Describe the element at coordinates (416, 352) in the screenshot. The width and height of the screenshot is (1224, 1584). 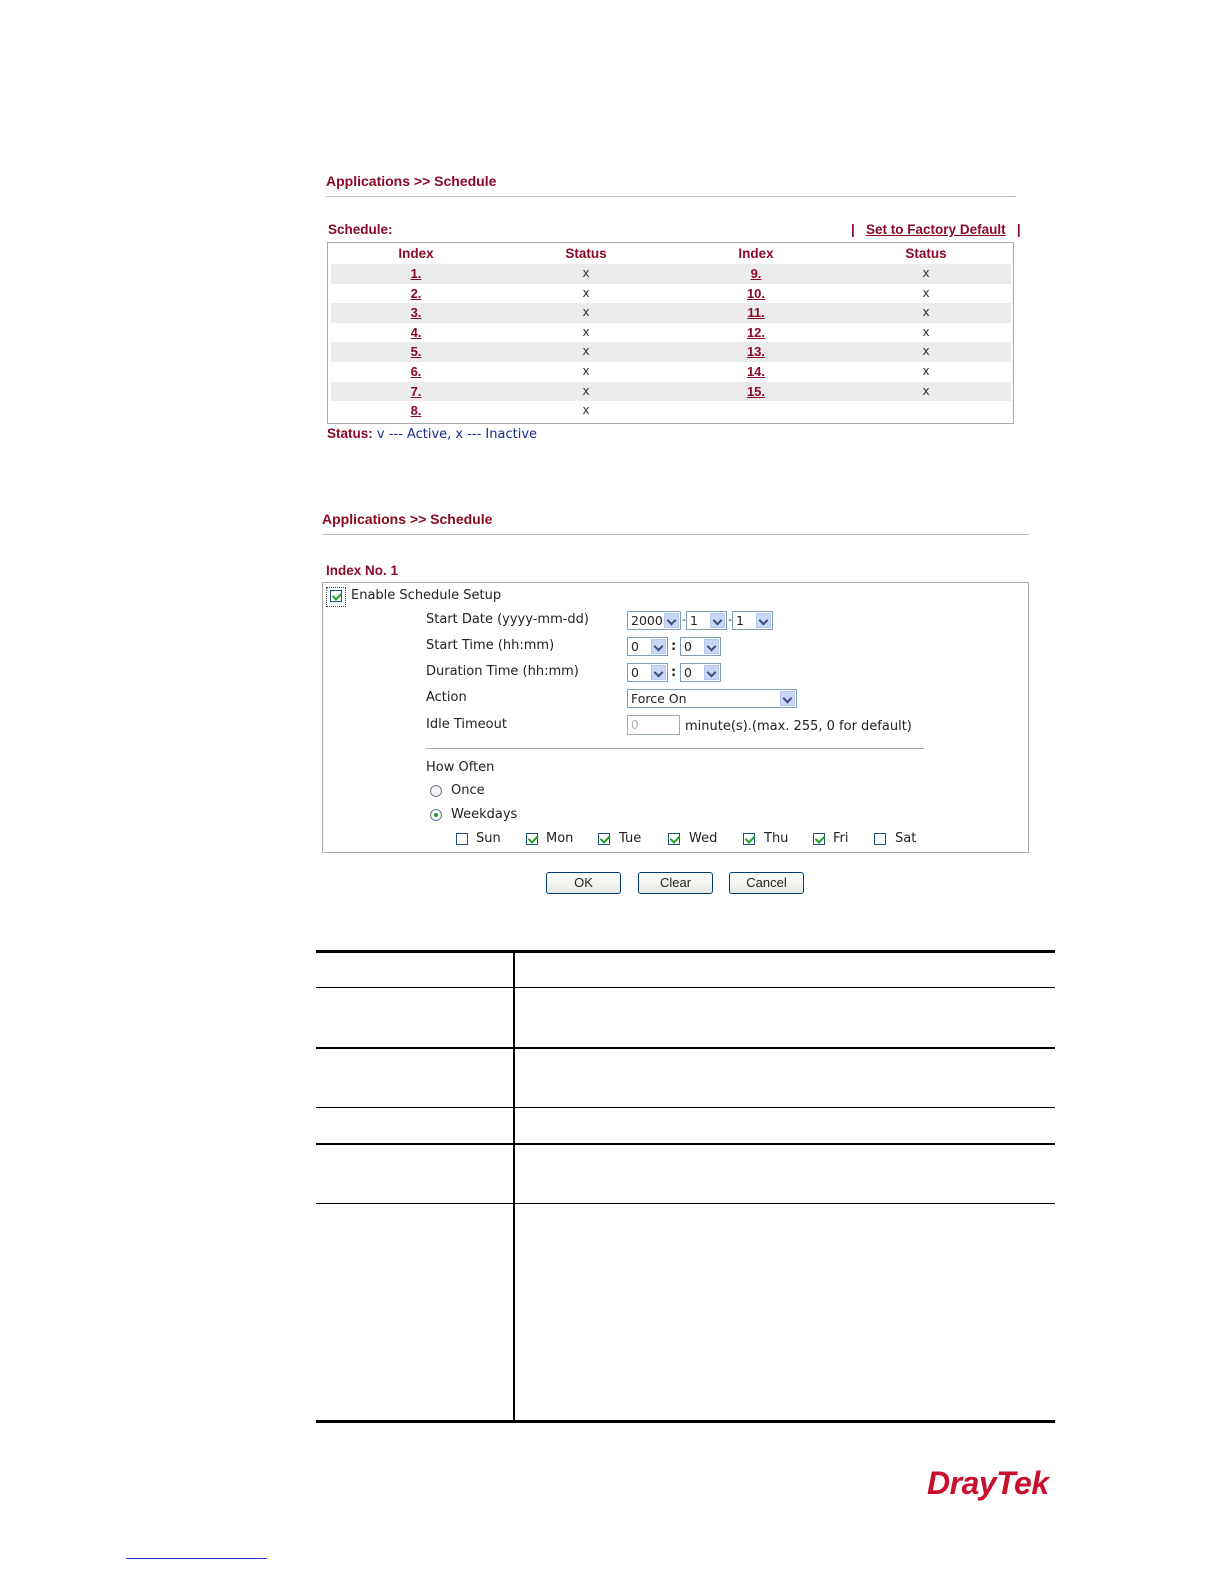
I see `schedule-index-link: 5.` at that location.